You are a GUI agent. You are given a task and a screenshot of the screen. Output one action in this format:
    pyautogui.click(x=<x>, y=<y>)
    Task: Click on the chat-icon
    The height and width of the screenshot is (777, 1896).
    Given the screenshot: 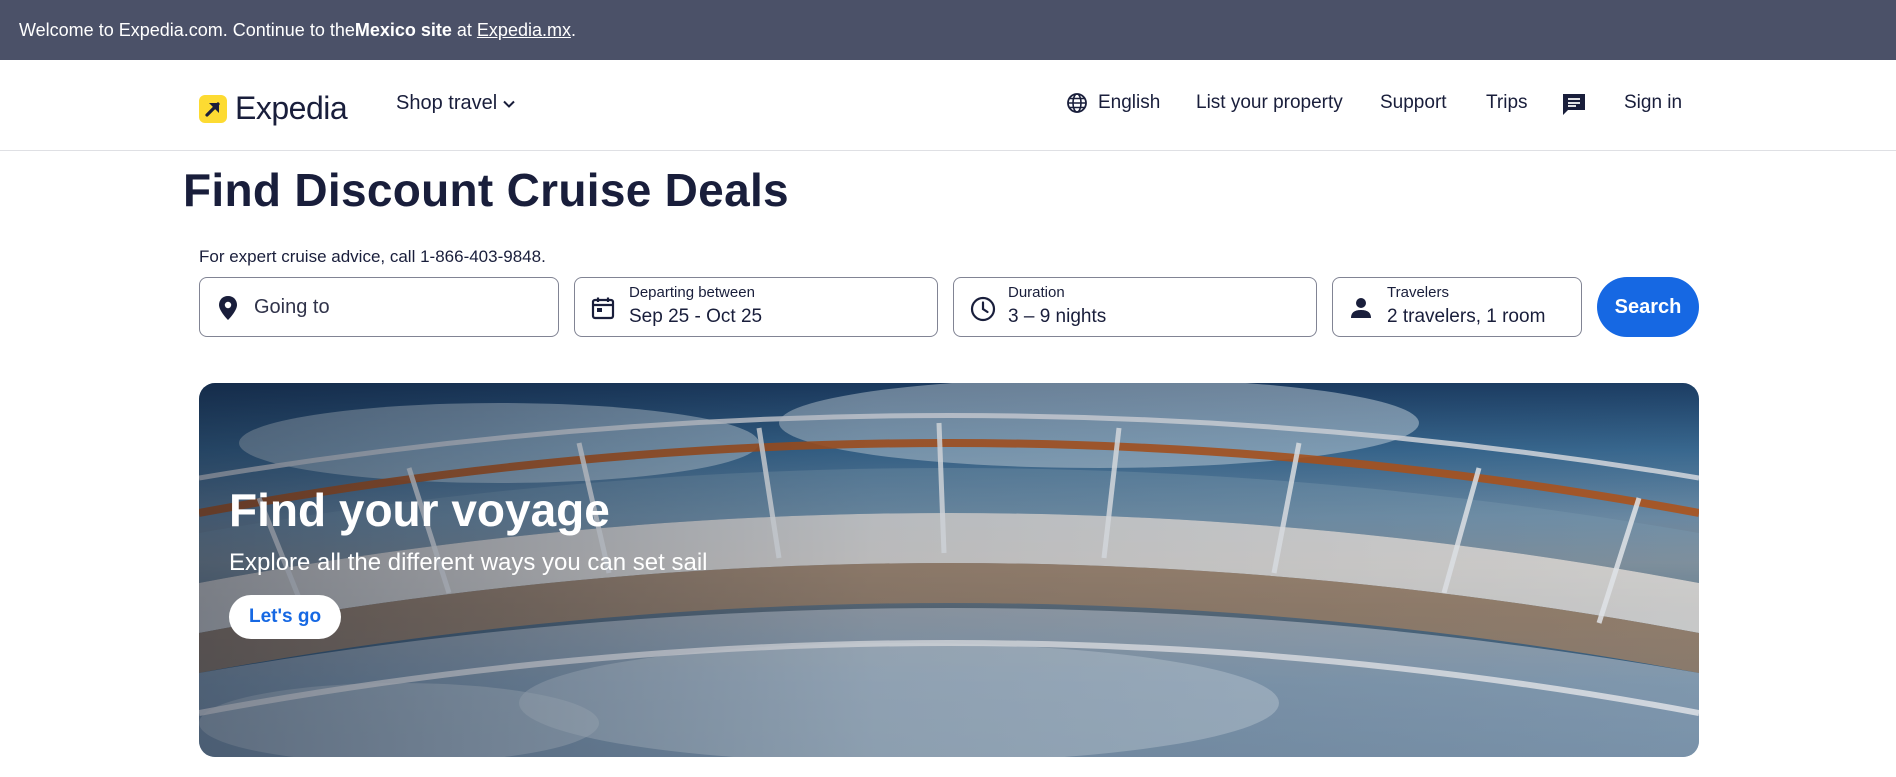 What is the action you would take?
    pyautogui.click(x=1574, y=104)
    